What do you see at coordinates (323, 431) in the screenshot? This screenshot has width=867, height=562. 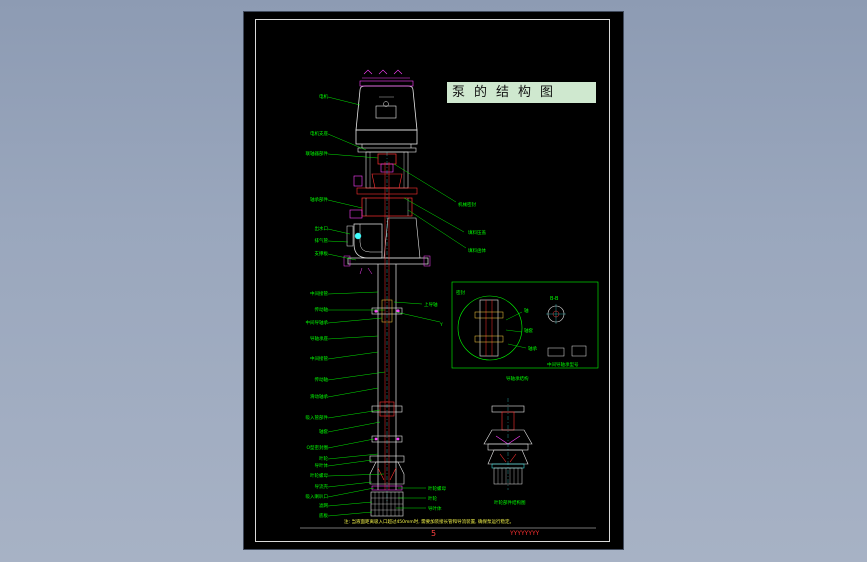 I see `callout-label-left: 轴套` at bounding box center [323, 431].